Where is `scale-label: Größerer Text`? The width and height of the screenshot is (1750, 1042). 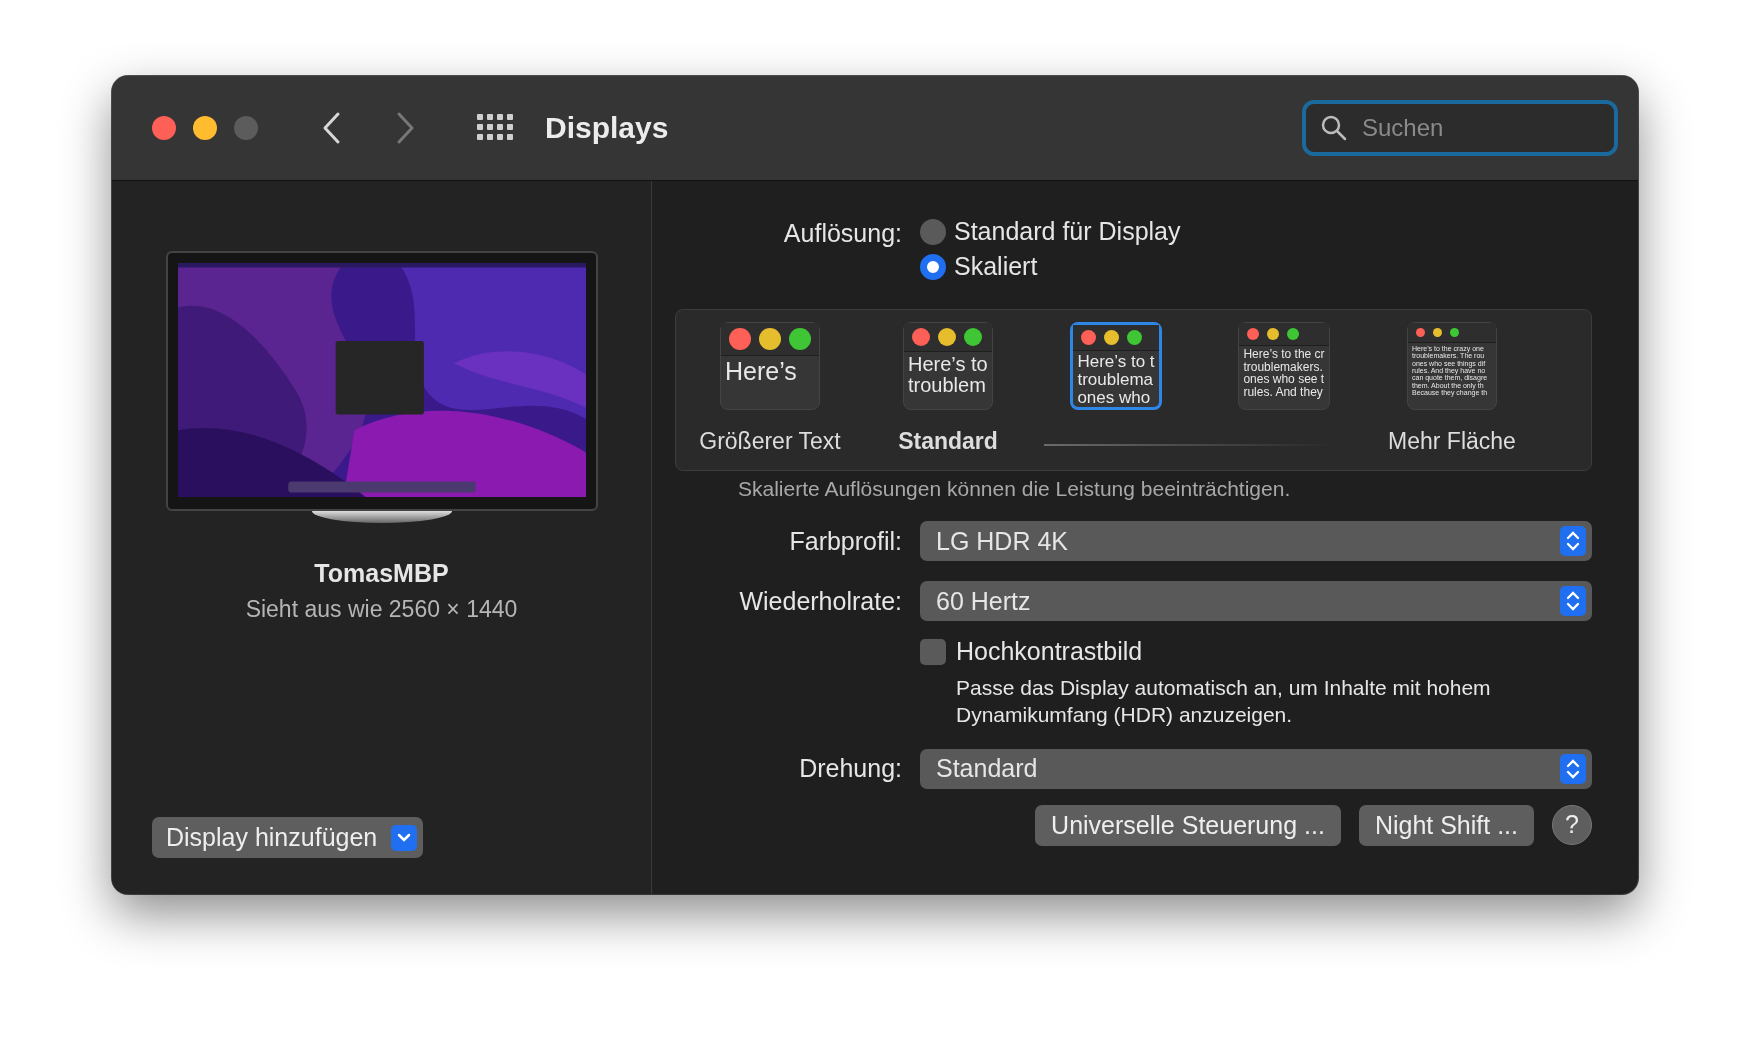 scale-label: Größerer Text is located at coordinates (770, 441).